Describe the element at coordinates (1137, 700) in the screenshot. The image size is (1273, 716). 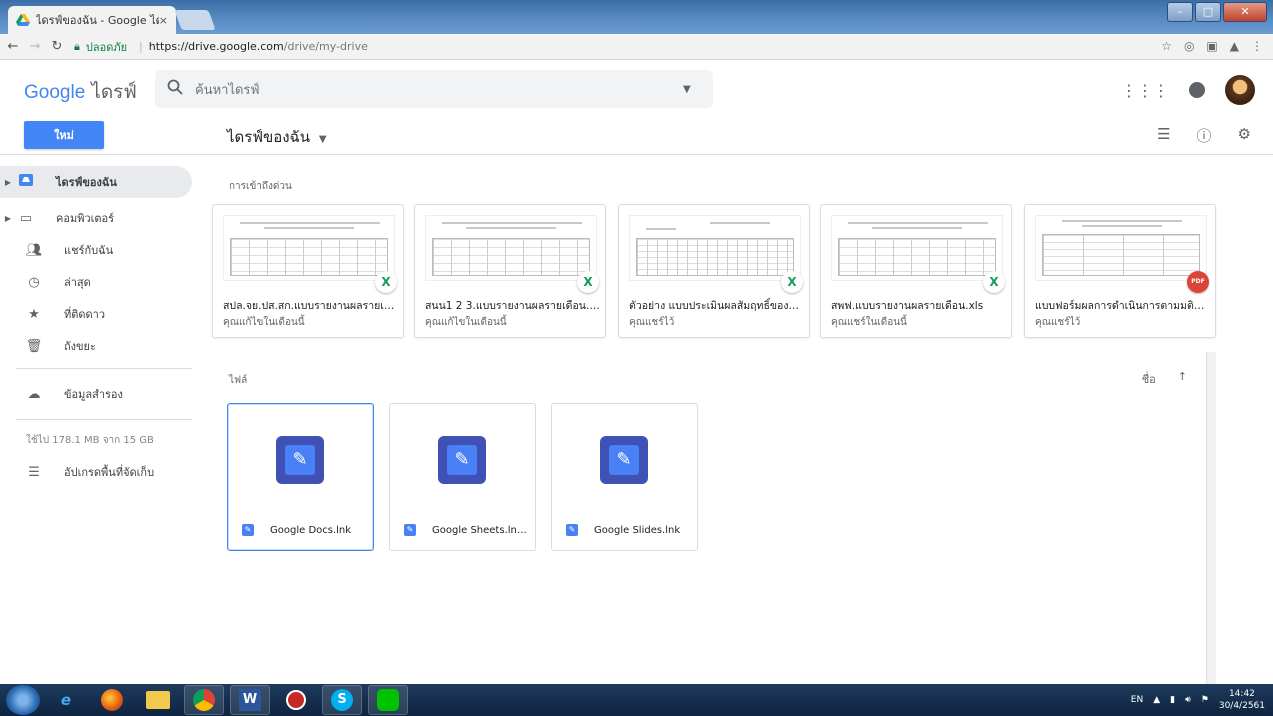
I see `language-indicator: EN` at that location.